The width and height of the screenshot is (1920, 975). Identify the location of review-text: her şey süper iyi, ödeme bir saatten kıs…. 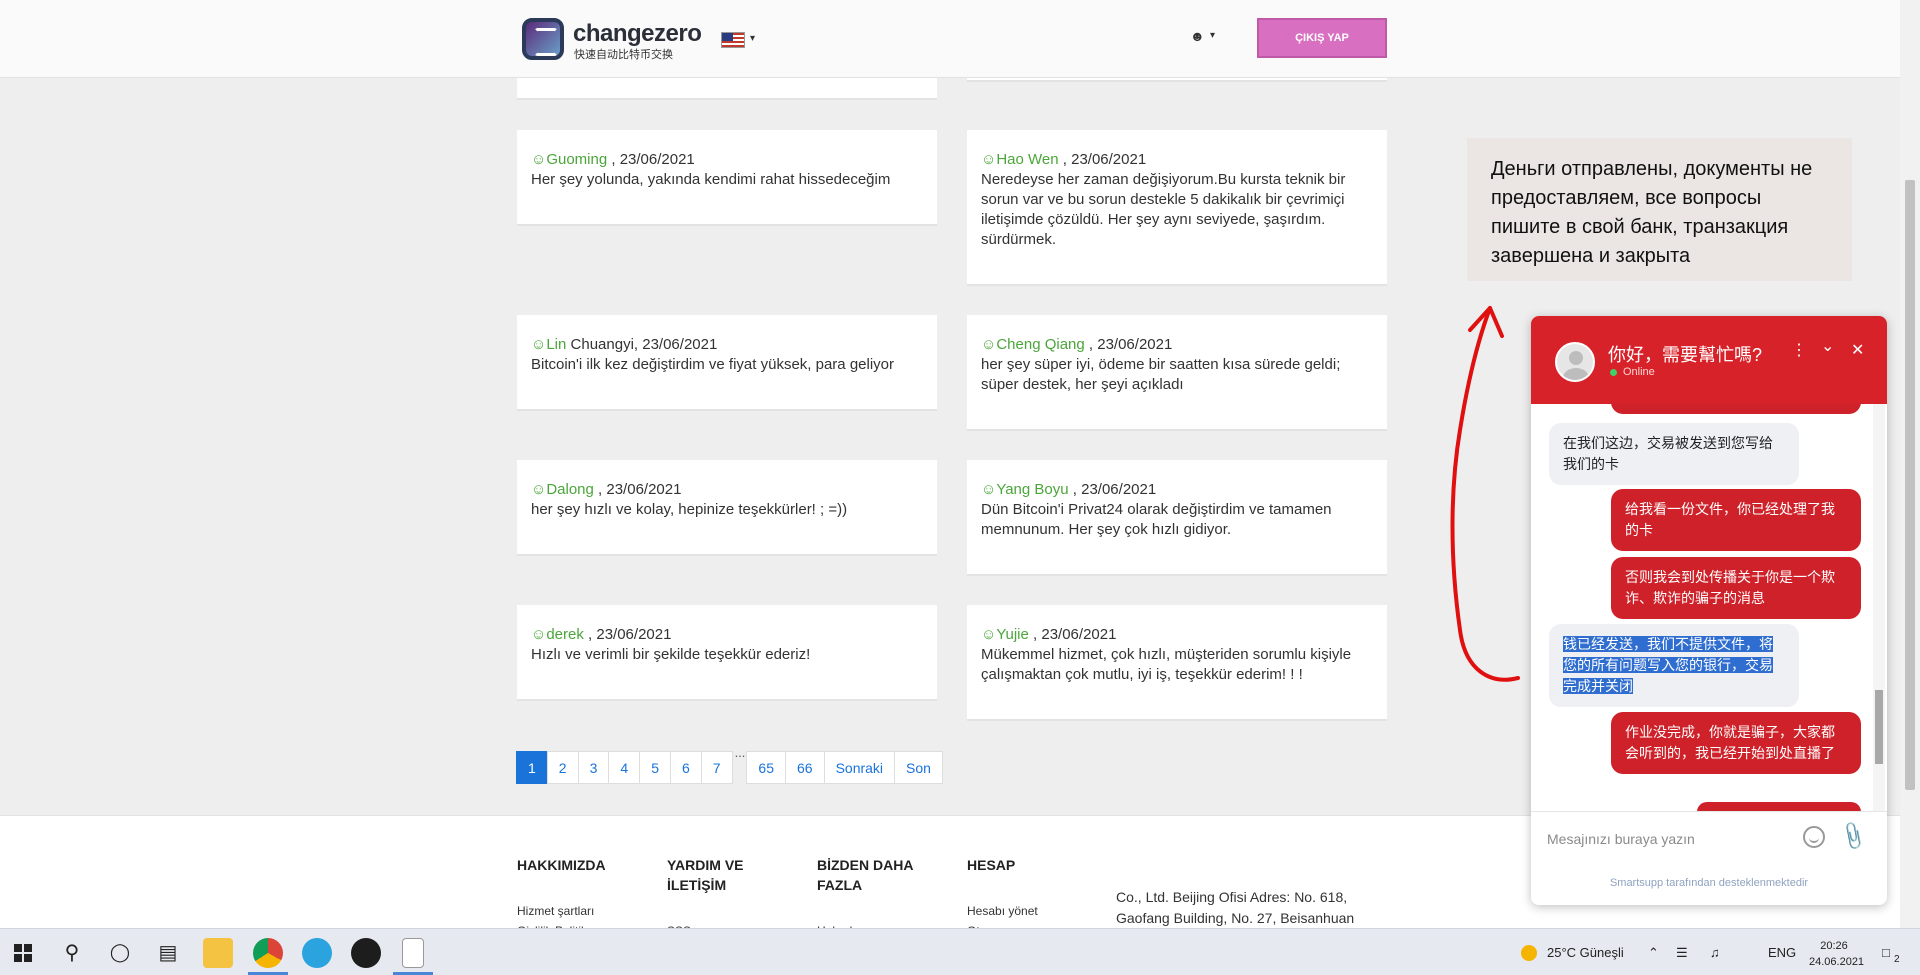
(1161, 374).